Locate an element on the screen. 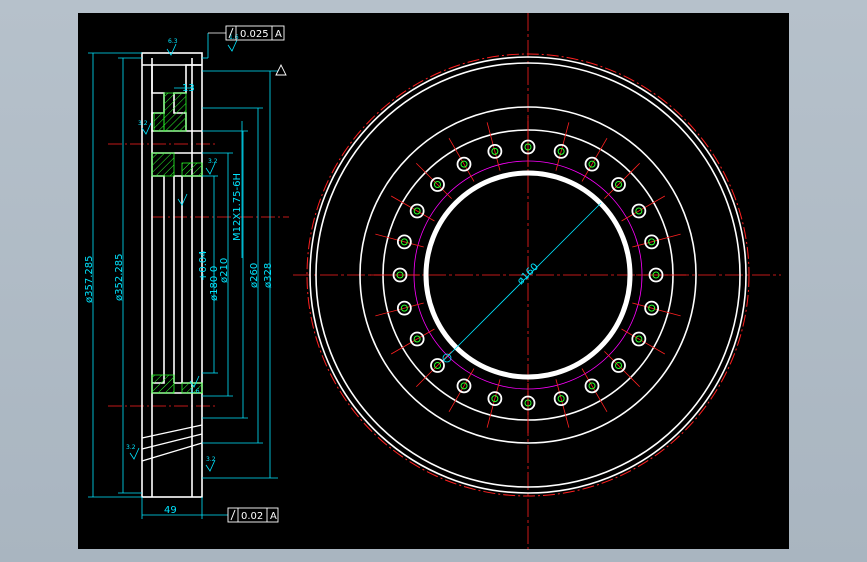 The image size is (867, 562). fcf-bottom-value: 0.02 is located at coordinates (252, 516).